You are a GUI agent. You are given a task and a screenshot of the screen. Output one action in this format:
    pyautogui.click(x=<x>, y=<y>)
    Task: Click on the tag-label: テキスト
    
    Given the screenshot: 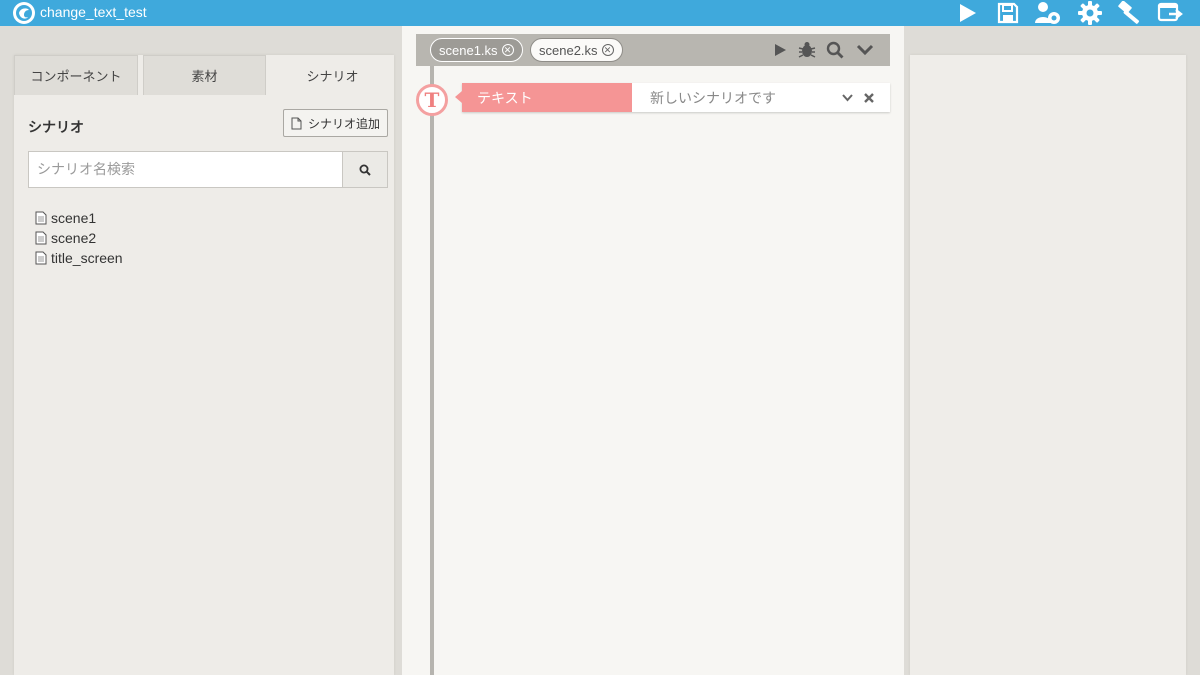 What is the action you would take?
    pyautogui.click(x=543, y=97)
    